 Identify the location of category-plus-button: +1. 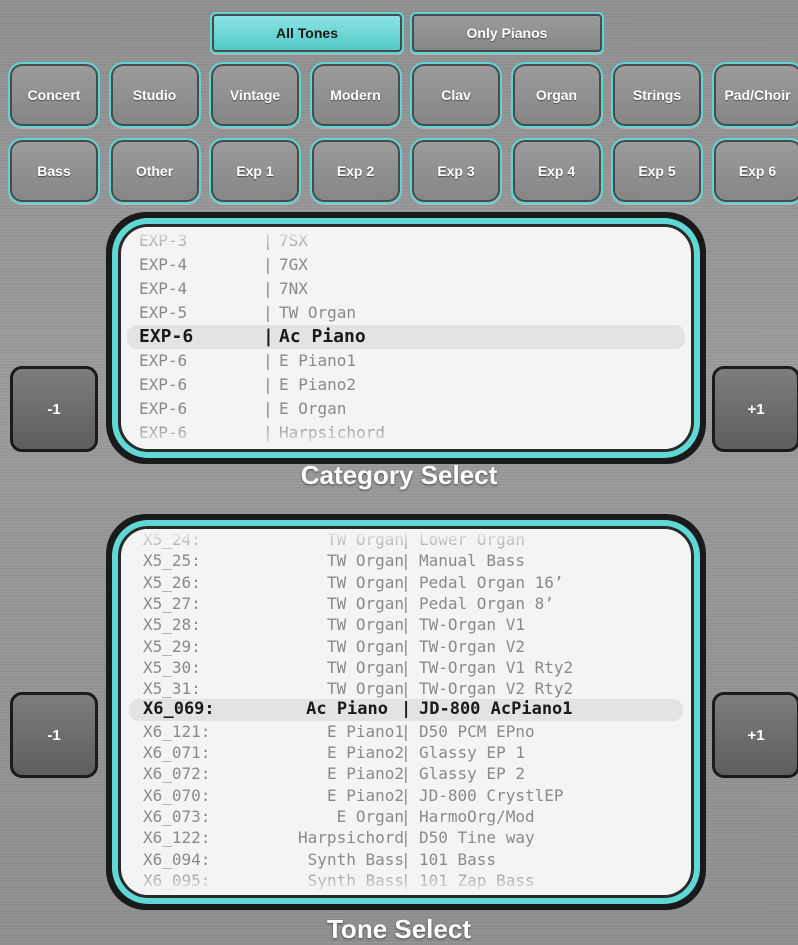
(755, 409).